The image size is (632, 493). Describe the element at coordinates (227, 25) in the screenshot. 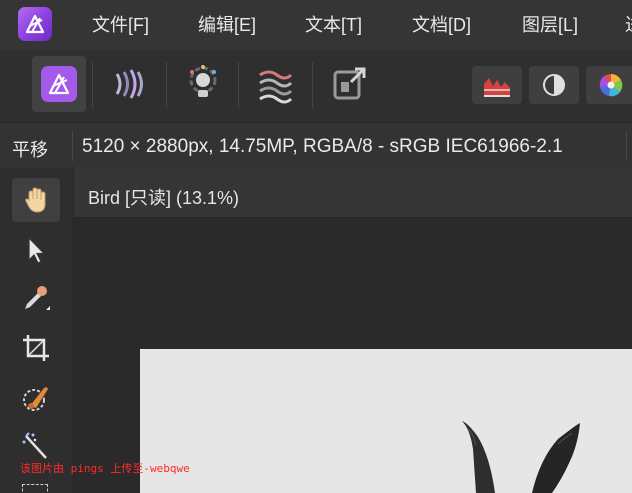

I see `menu-edit: 编辑[E]` at that location.